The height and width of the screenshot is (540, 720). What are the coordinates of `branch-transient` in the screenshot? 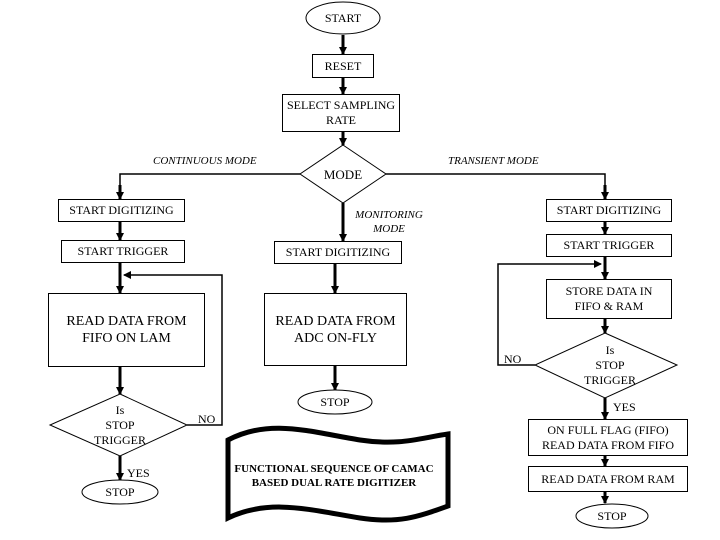 It's located at (496, 186).